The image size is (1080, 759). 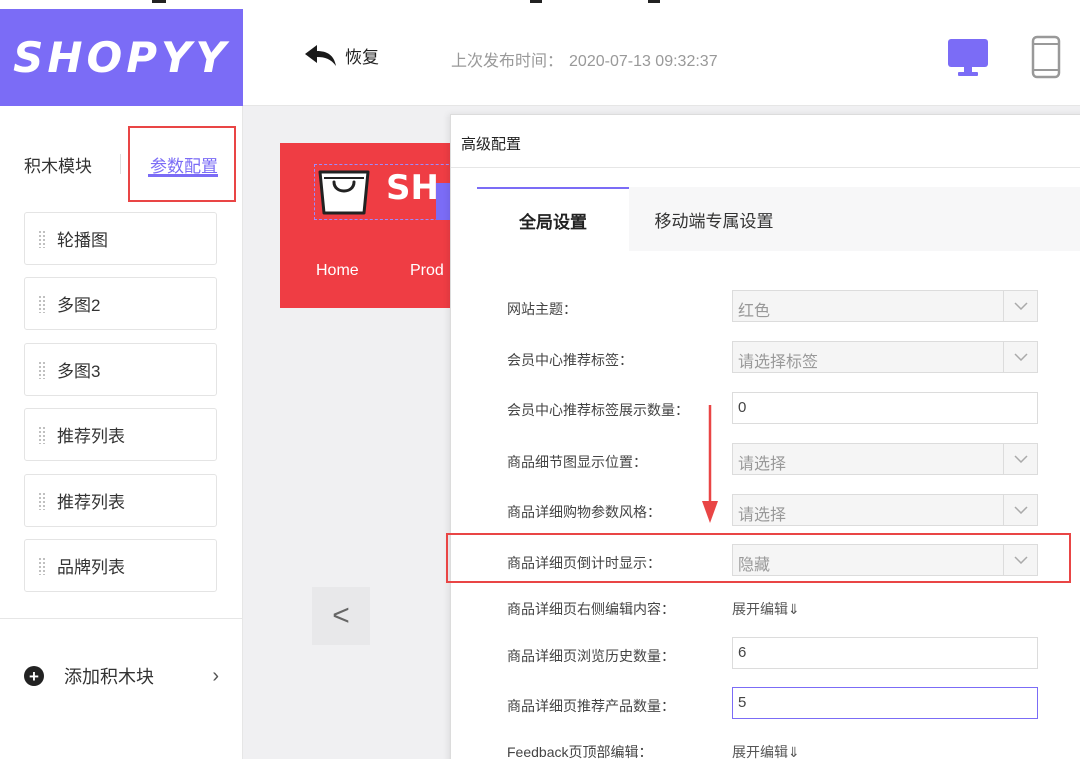 What do you see at coordinates (577, 462) in the screenshot?
I see `field-label: 商品细节图显示位置：` at bounding box center [577, 462].